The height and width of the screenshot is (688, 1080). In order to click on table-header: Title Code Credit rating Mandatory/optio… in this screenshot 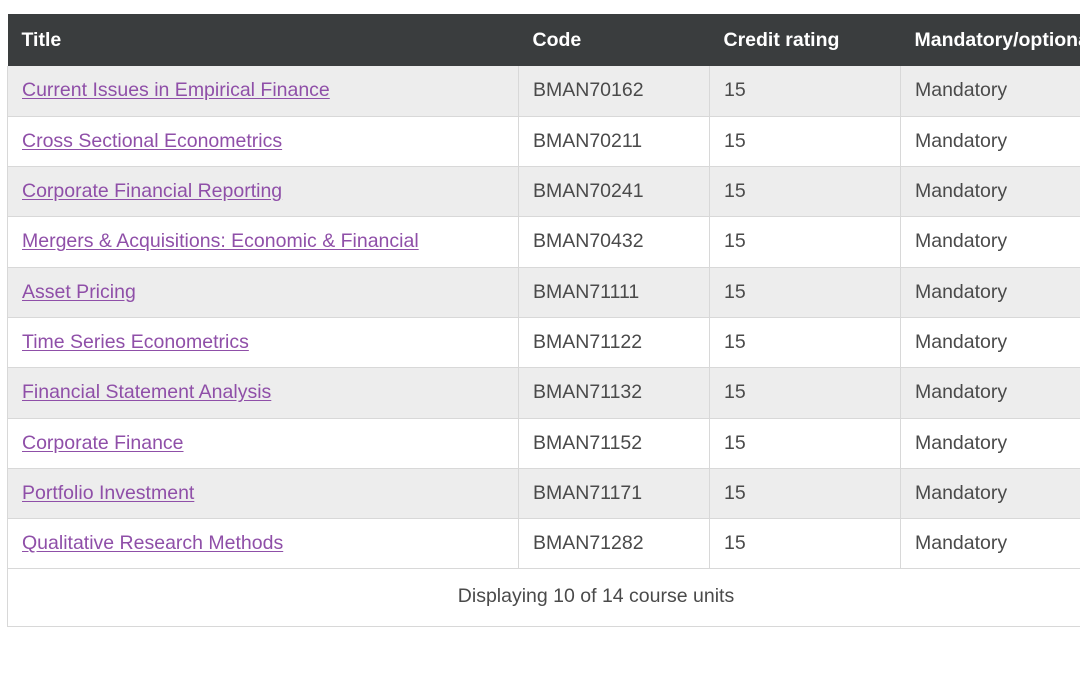, I will do `click(543, 40)`.